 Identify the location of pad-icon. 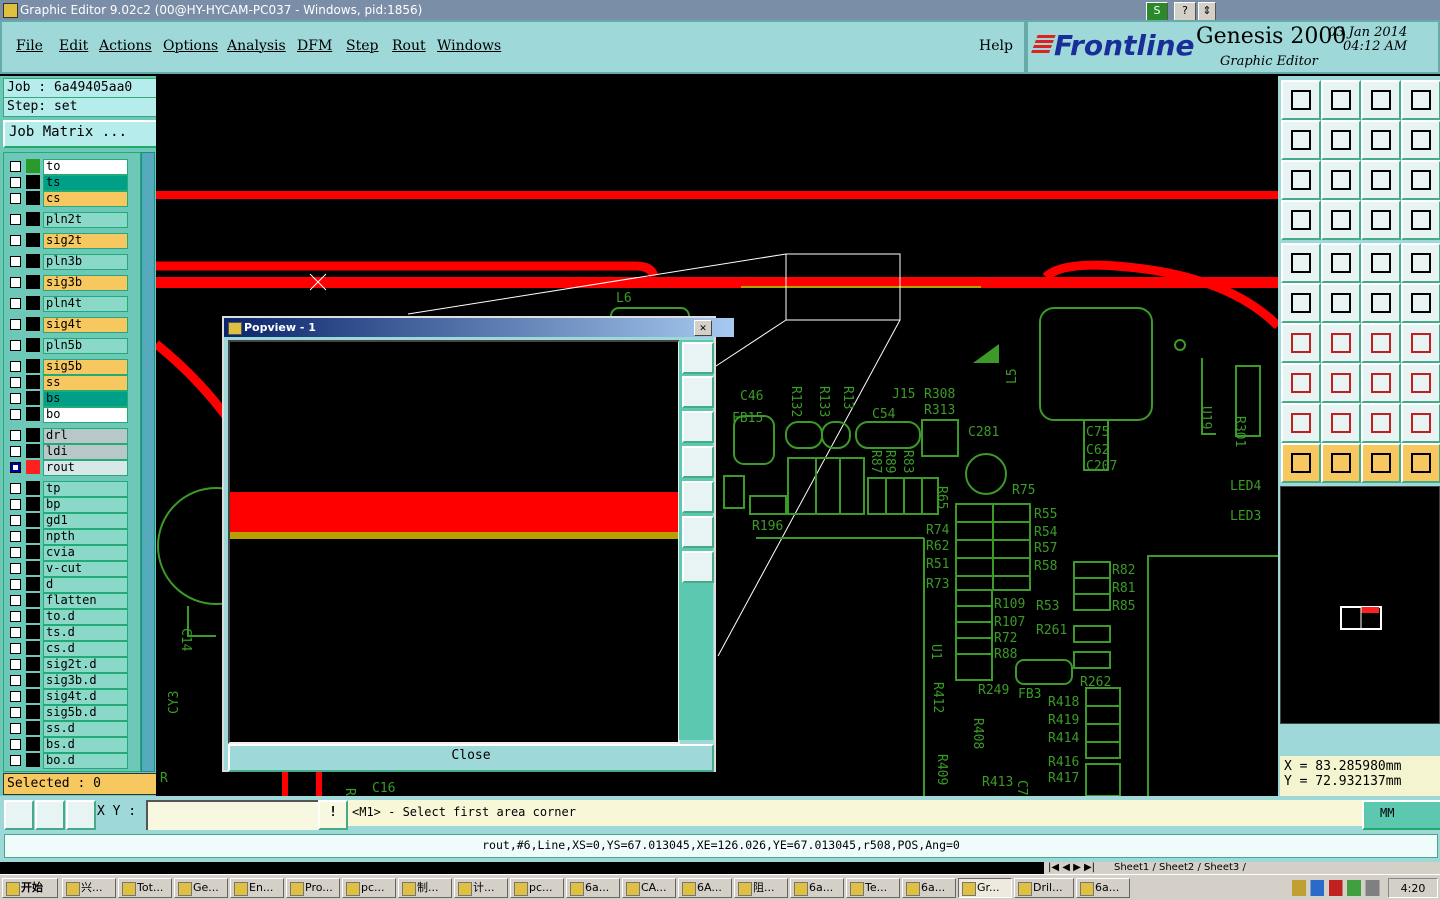
(1420, 263).